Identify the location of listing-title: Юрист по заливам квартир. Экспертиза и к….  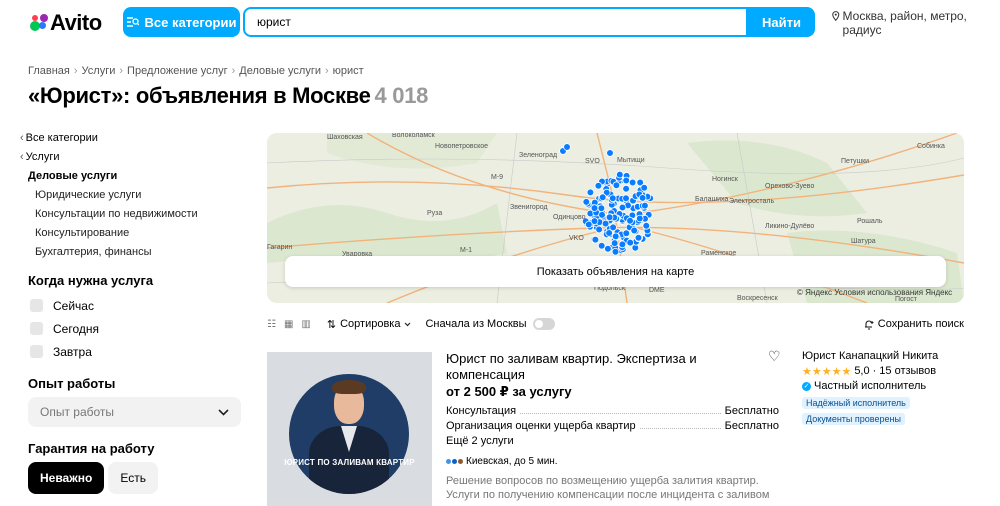
(591, 367).